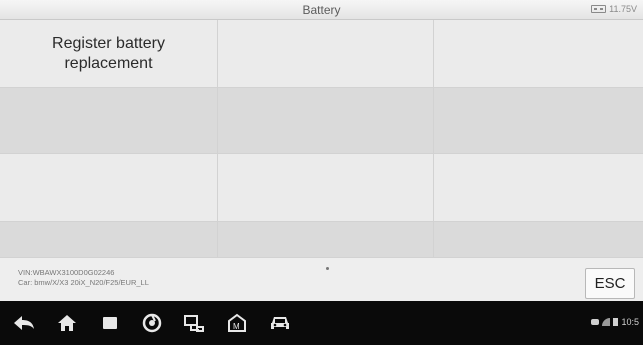 Image resolution: width=643 pixels, height=345 pixels. What do you see at coordinates (67, 323) in the screenshot?
I see `home-icon` at bounding box center [67, 323].